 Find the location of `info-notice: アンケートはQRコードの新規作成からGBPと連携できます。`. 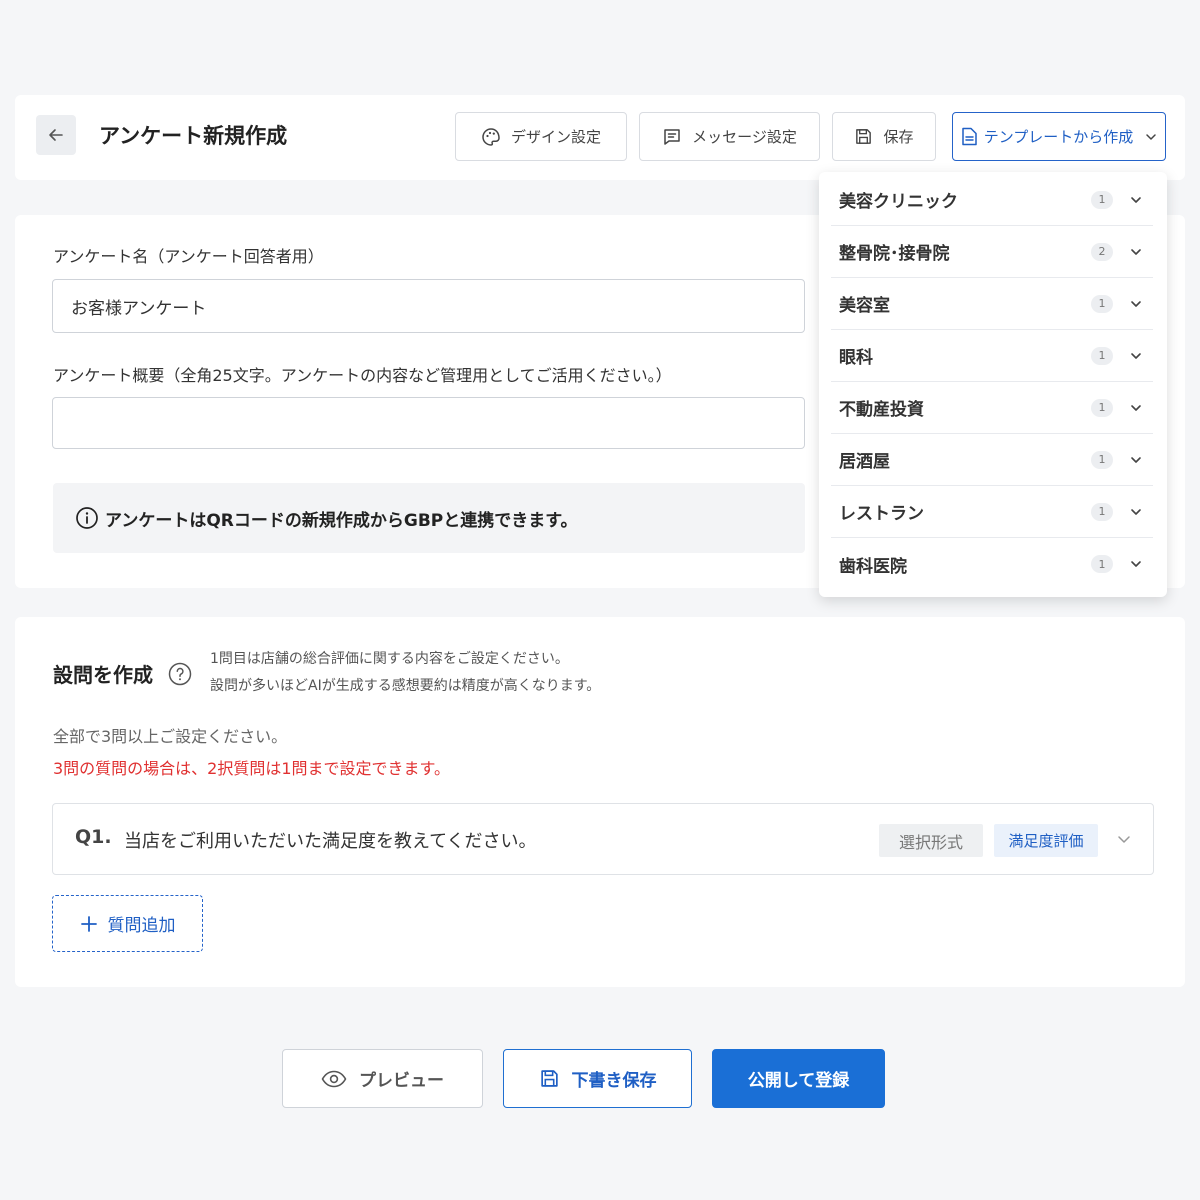

info-notice: アンケートはQRコードの新規作成からGBPと連携できます。 is located at coordinates (429, 518).